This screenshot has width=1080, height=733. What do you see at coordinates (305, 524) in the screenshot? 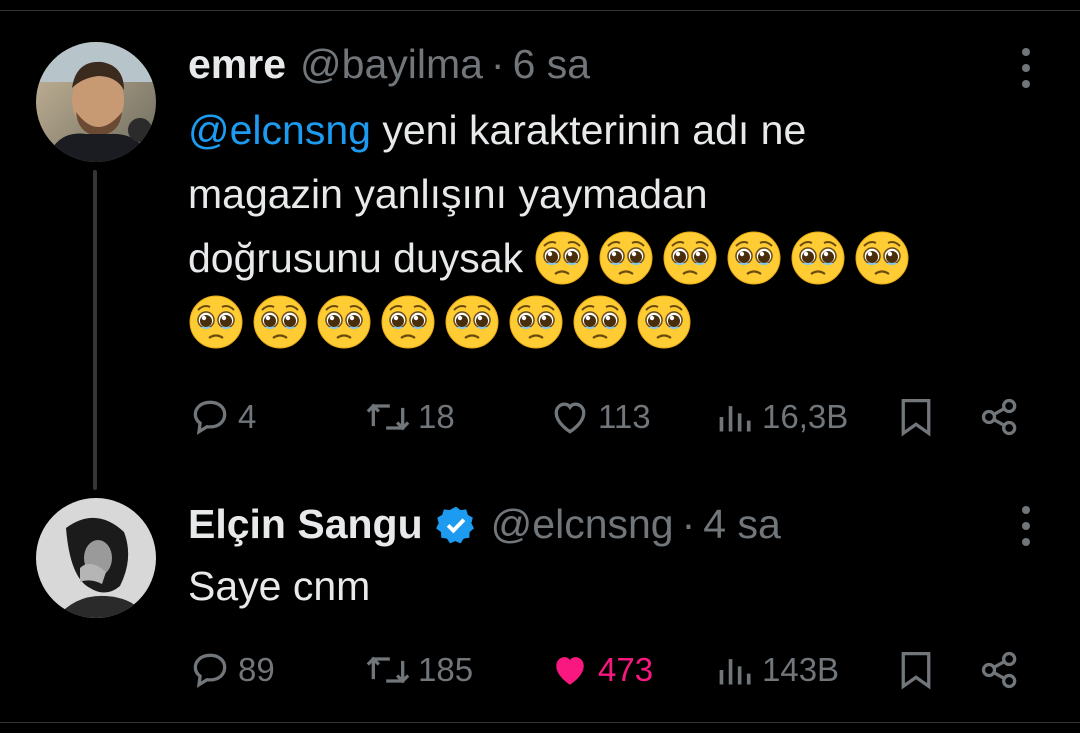
I see `author-name: Elçin Sangu` at bounding box center [305, 524].